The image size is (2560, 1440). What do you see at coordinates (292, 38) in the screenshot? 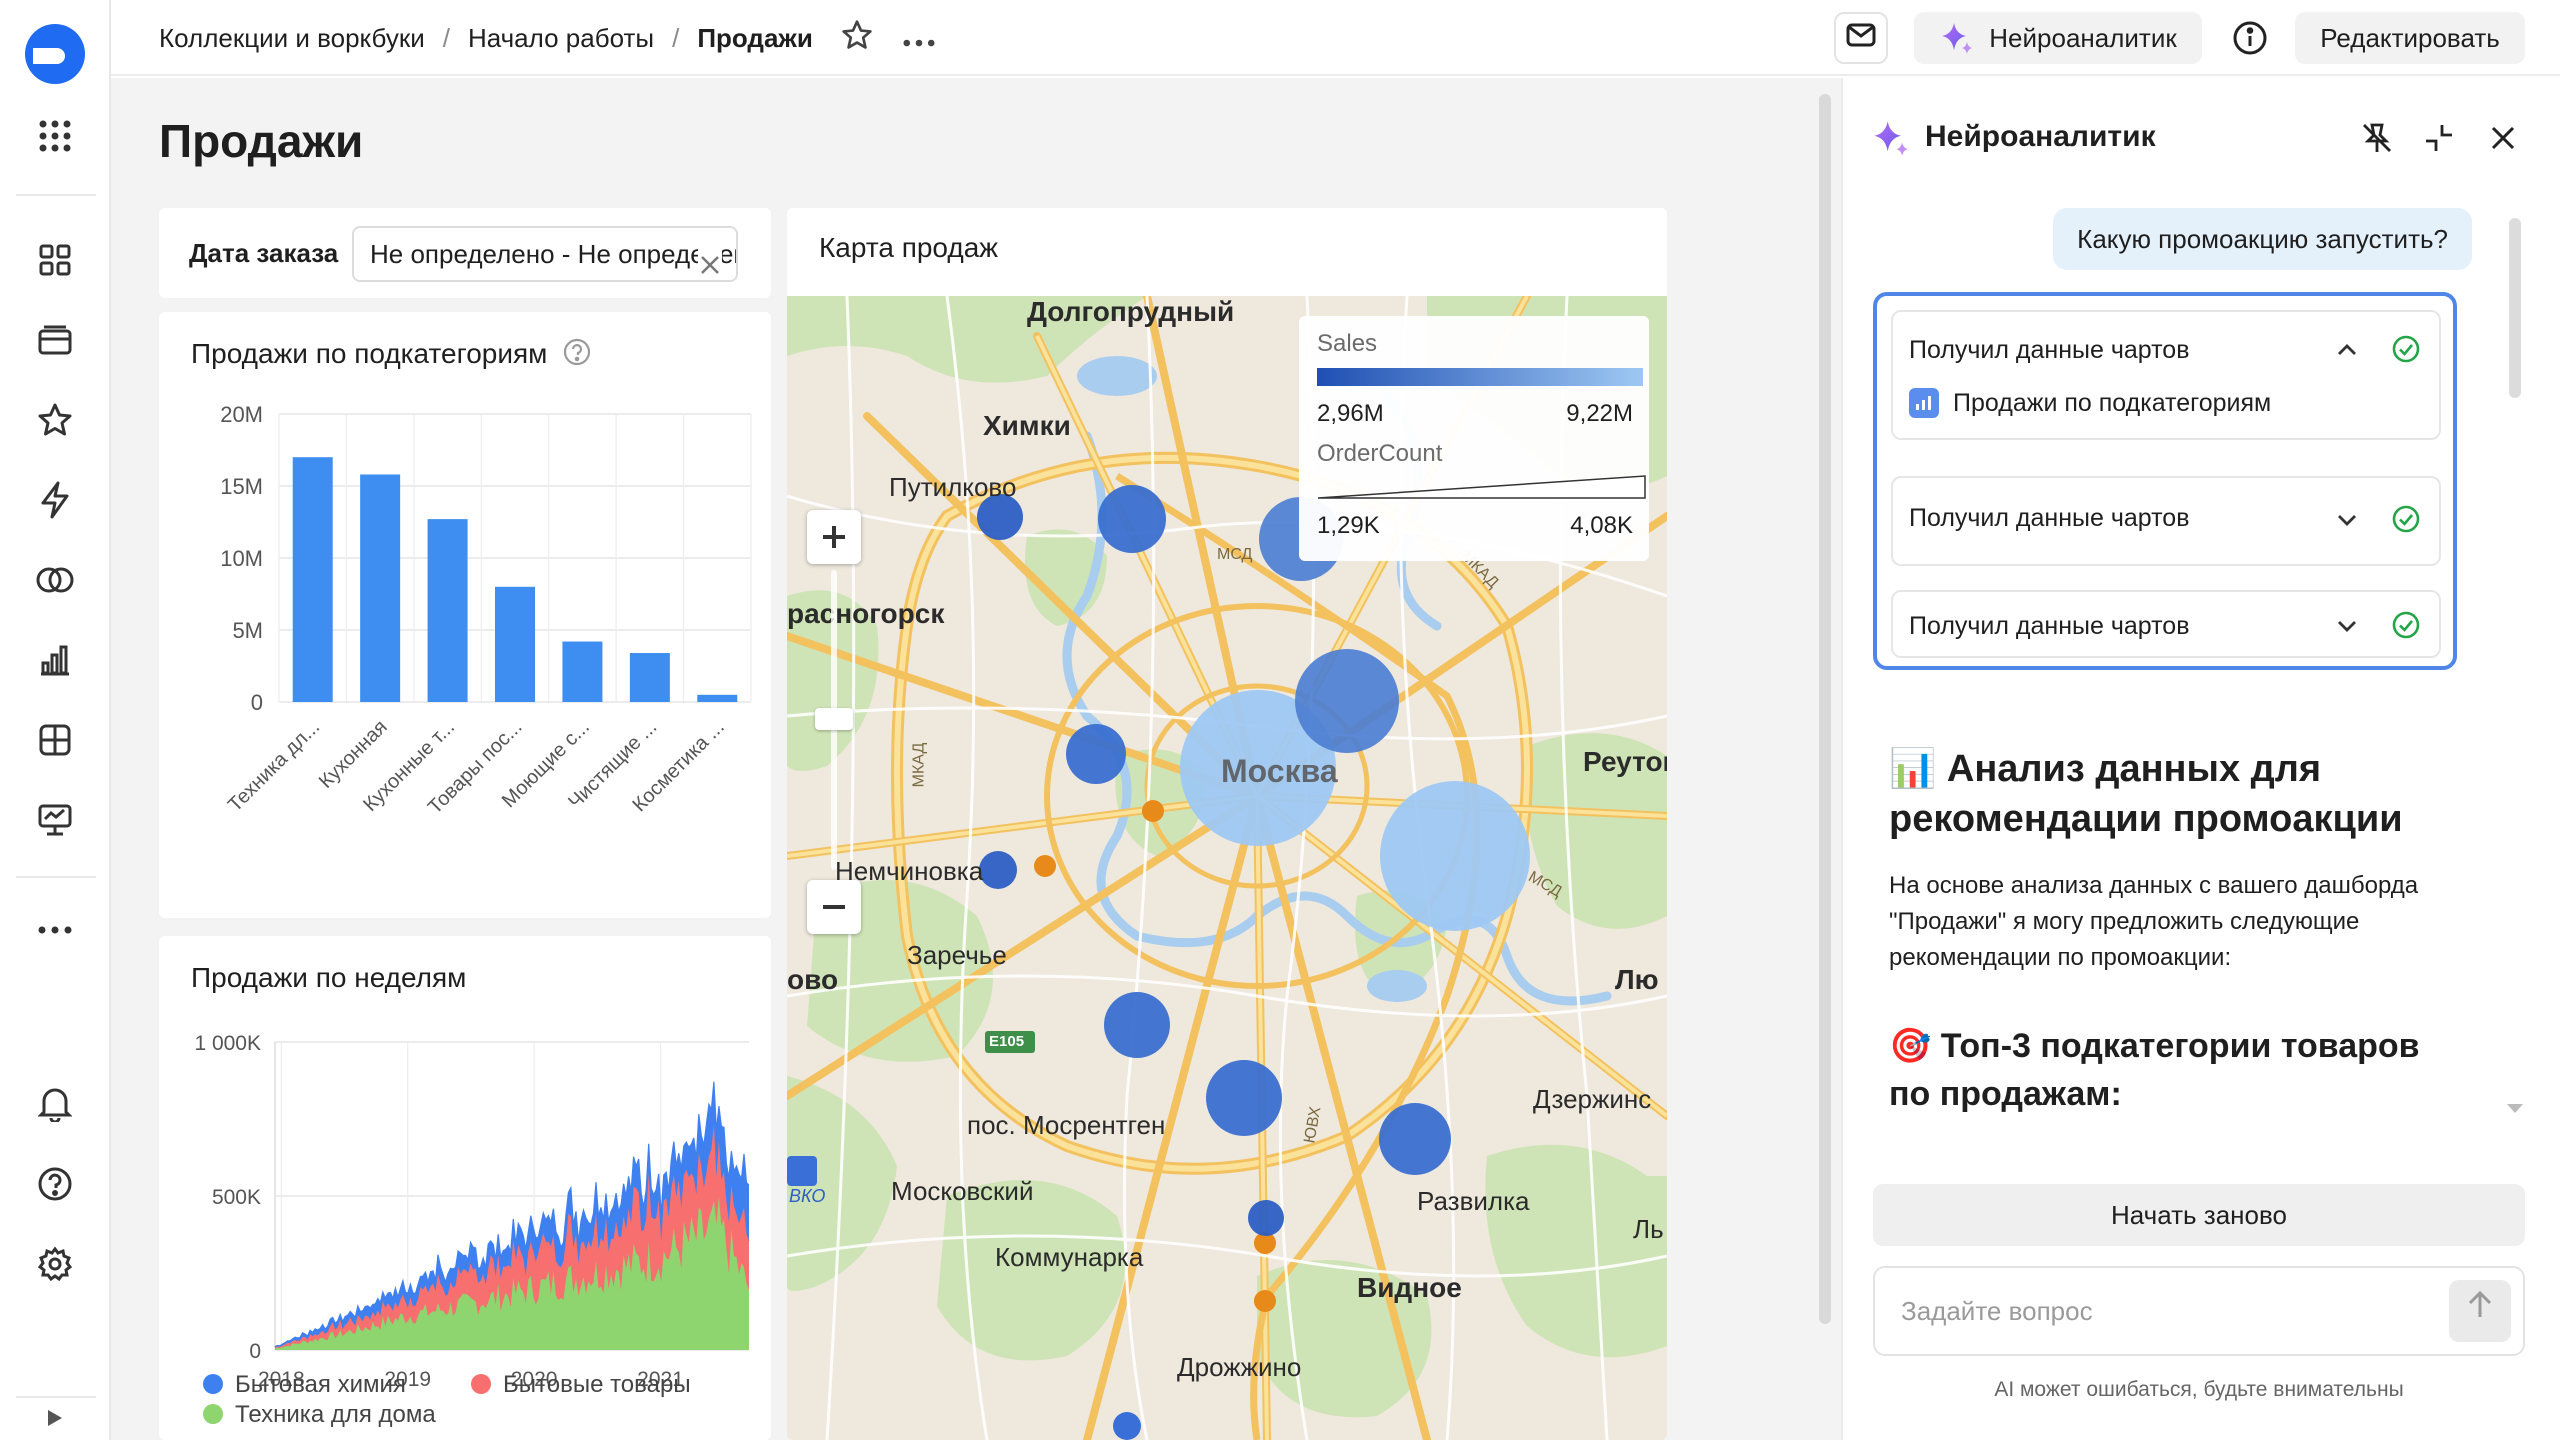
I see `breadcrumb-collections: Коллекции и воркбуки` at bounding box center [292, 38].